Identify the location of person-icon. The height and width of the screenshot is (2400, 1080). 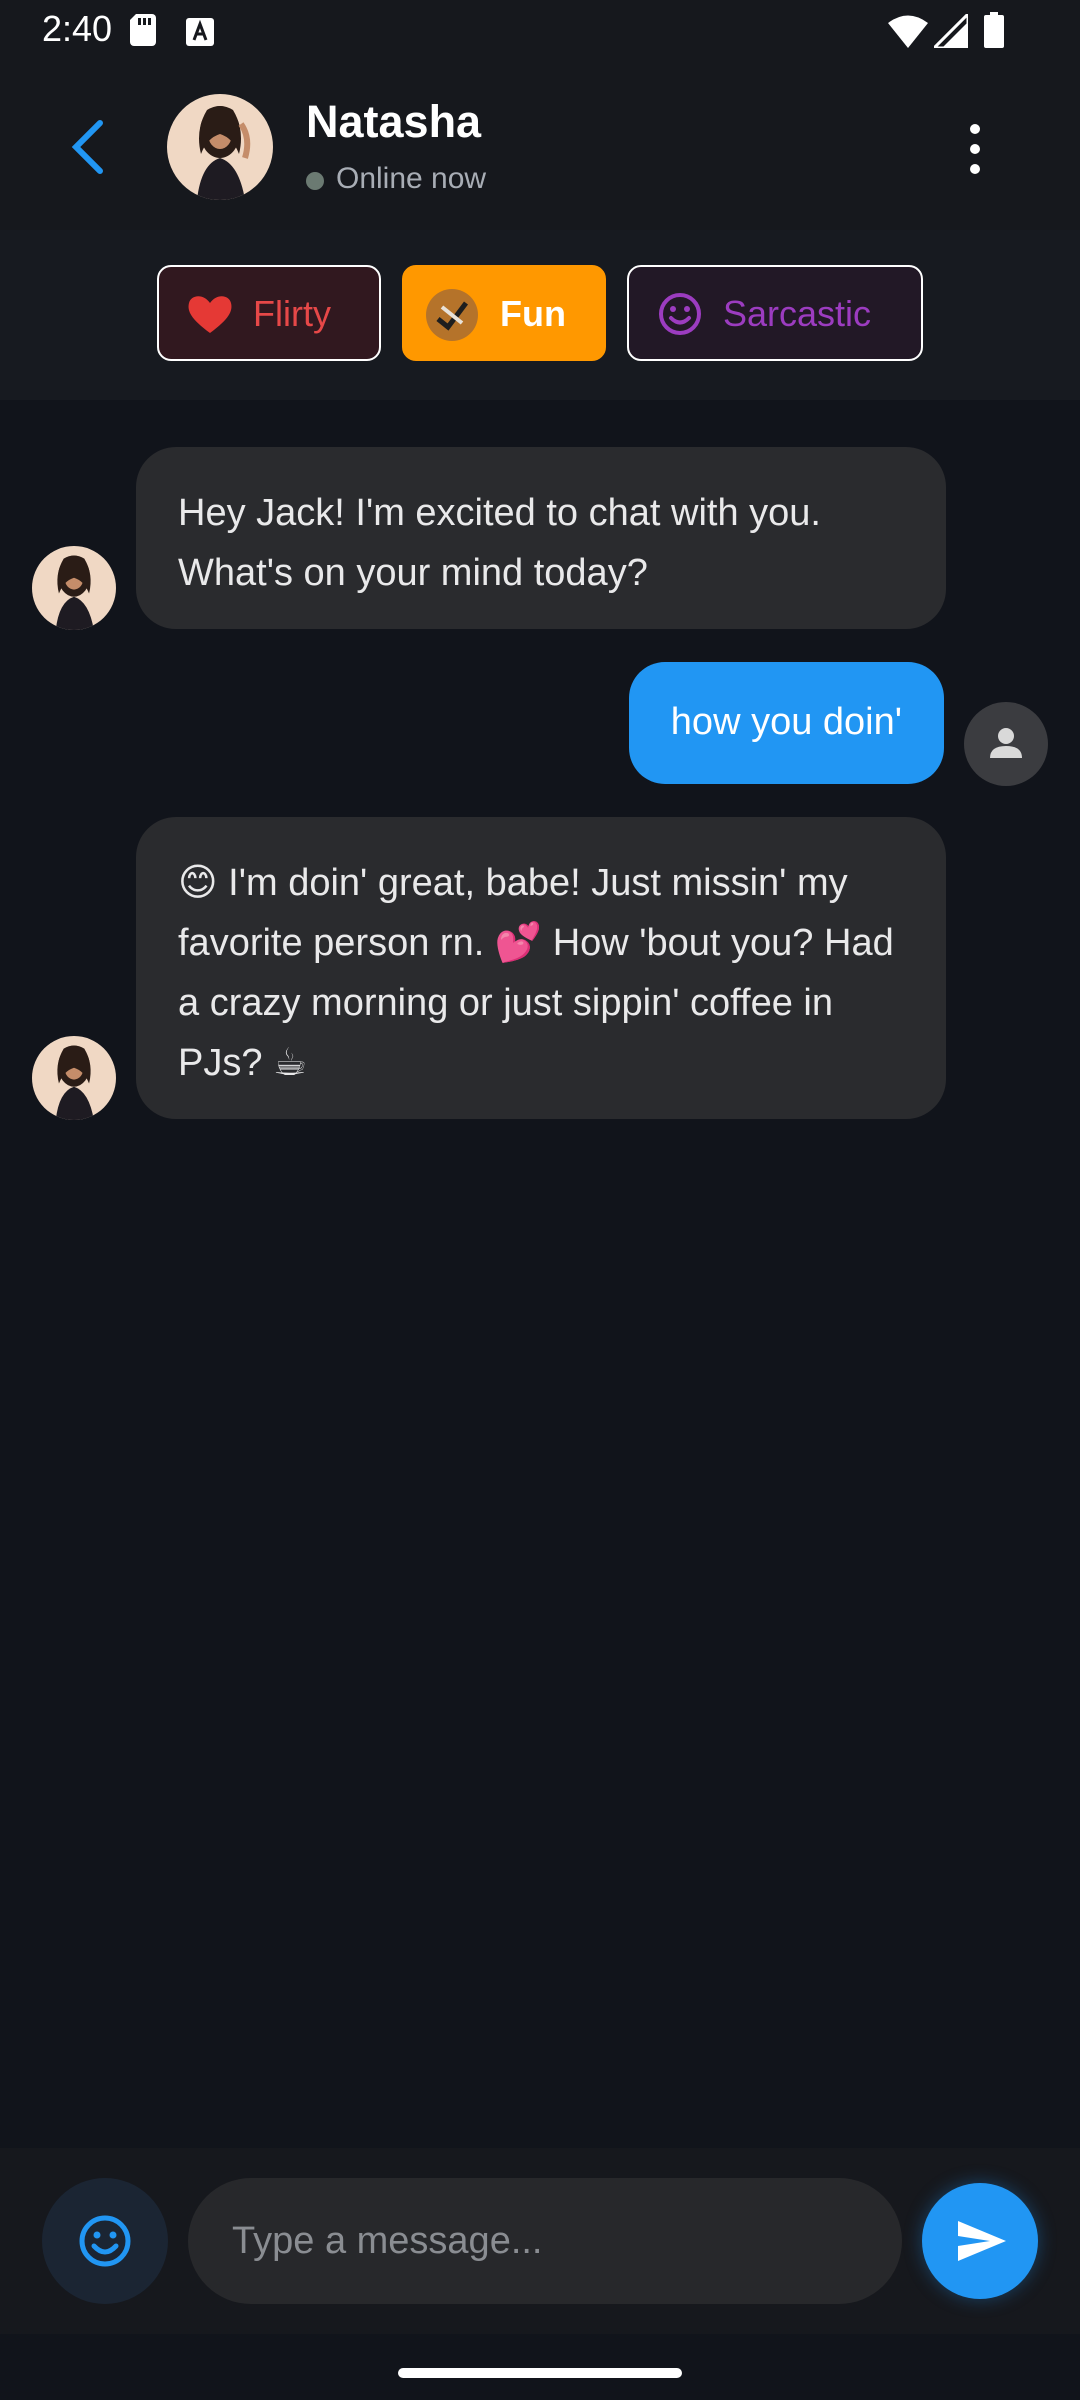
(1006, 743).